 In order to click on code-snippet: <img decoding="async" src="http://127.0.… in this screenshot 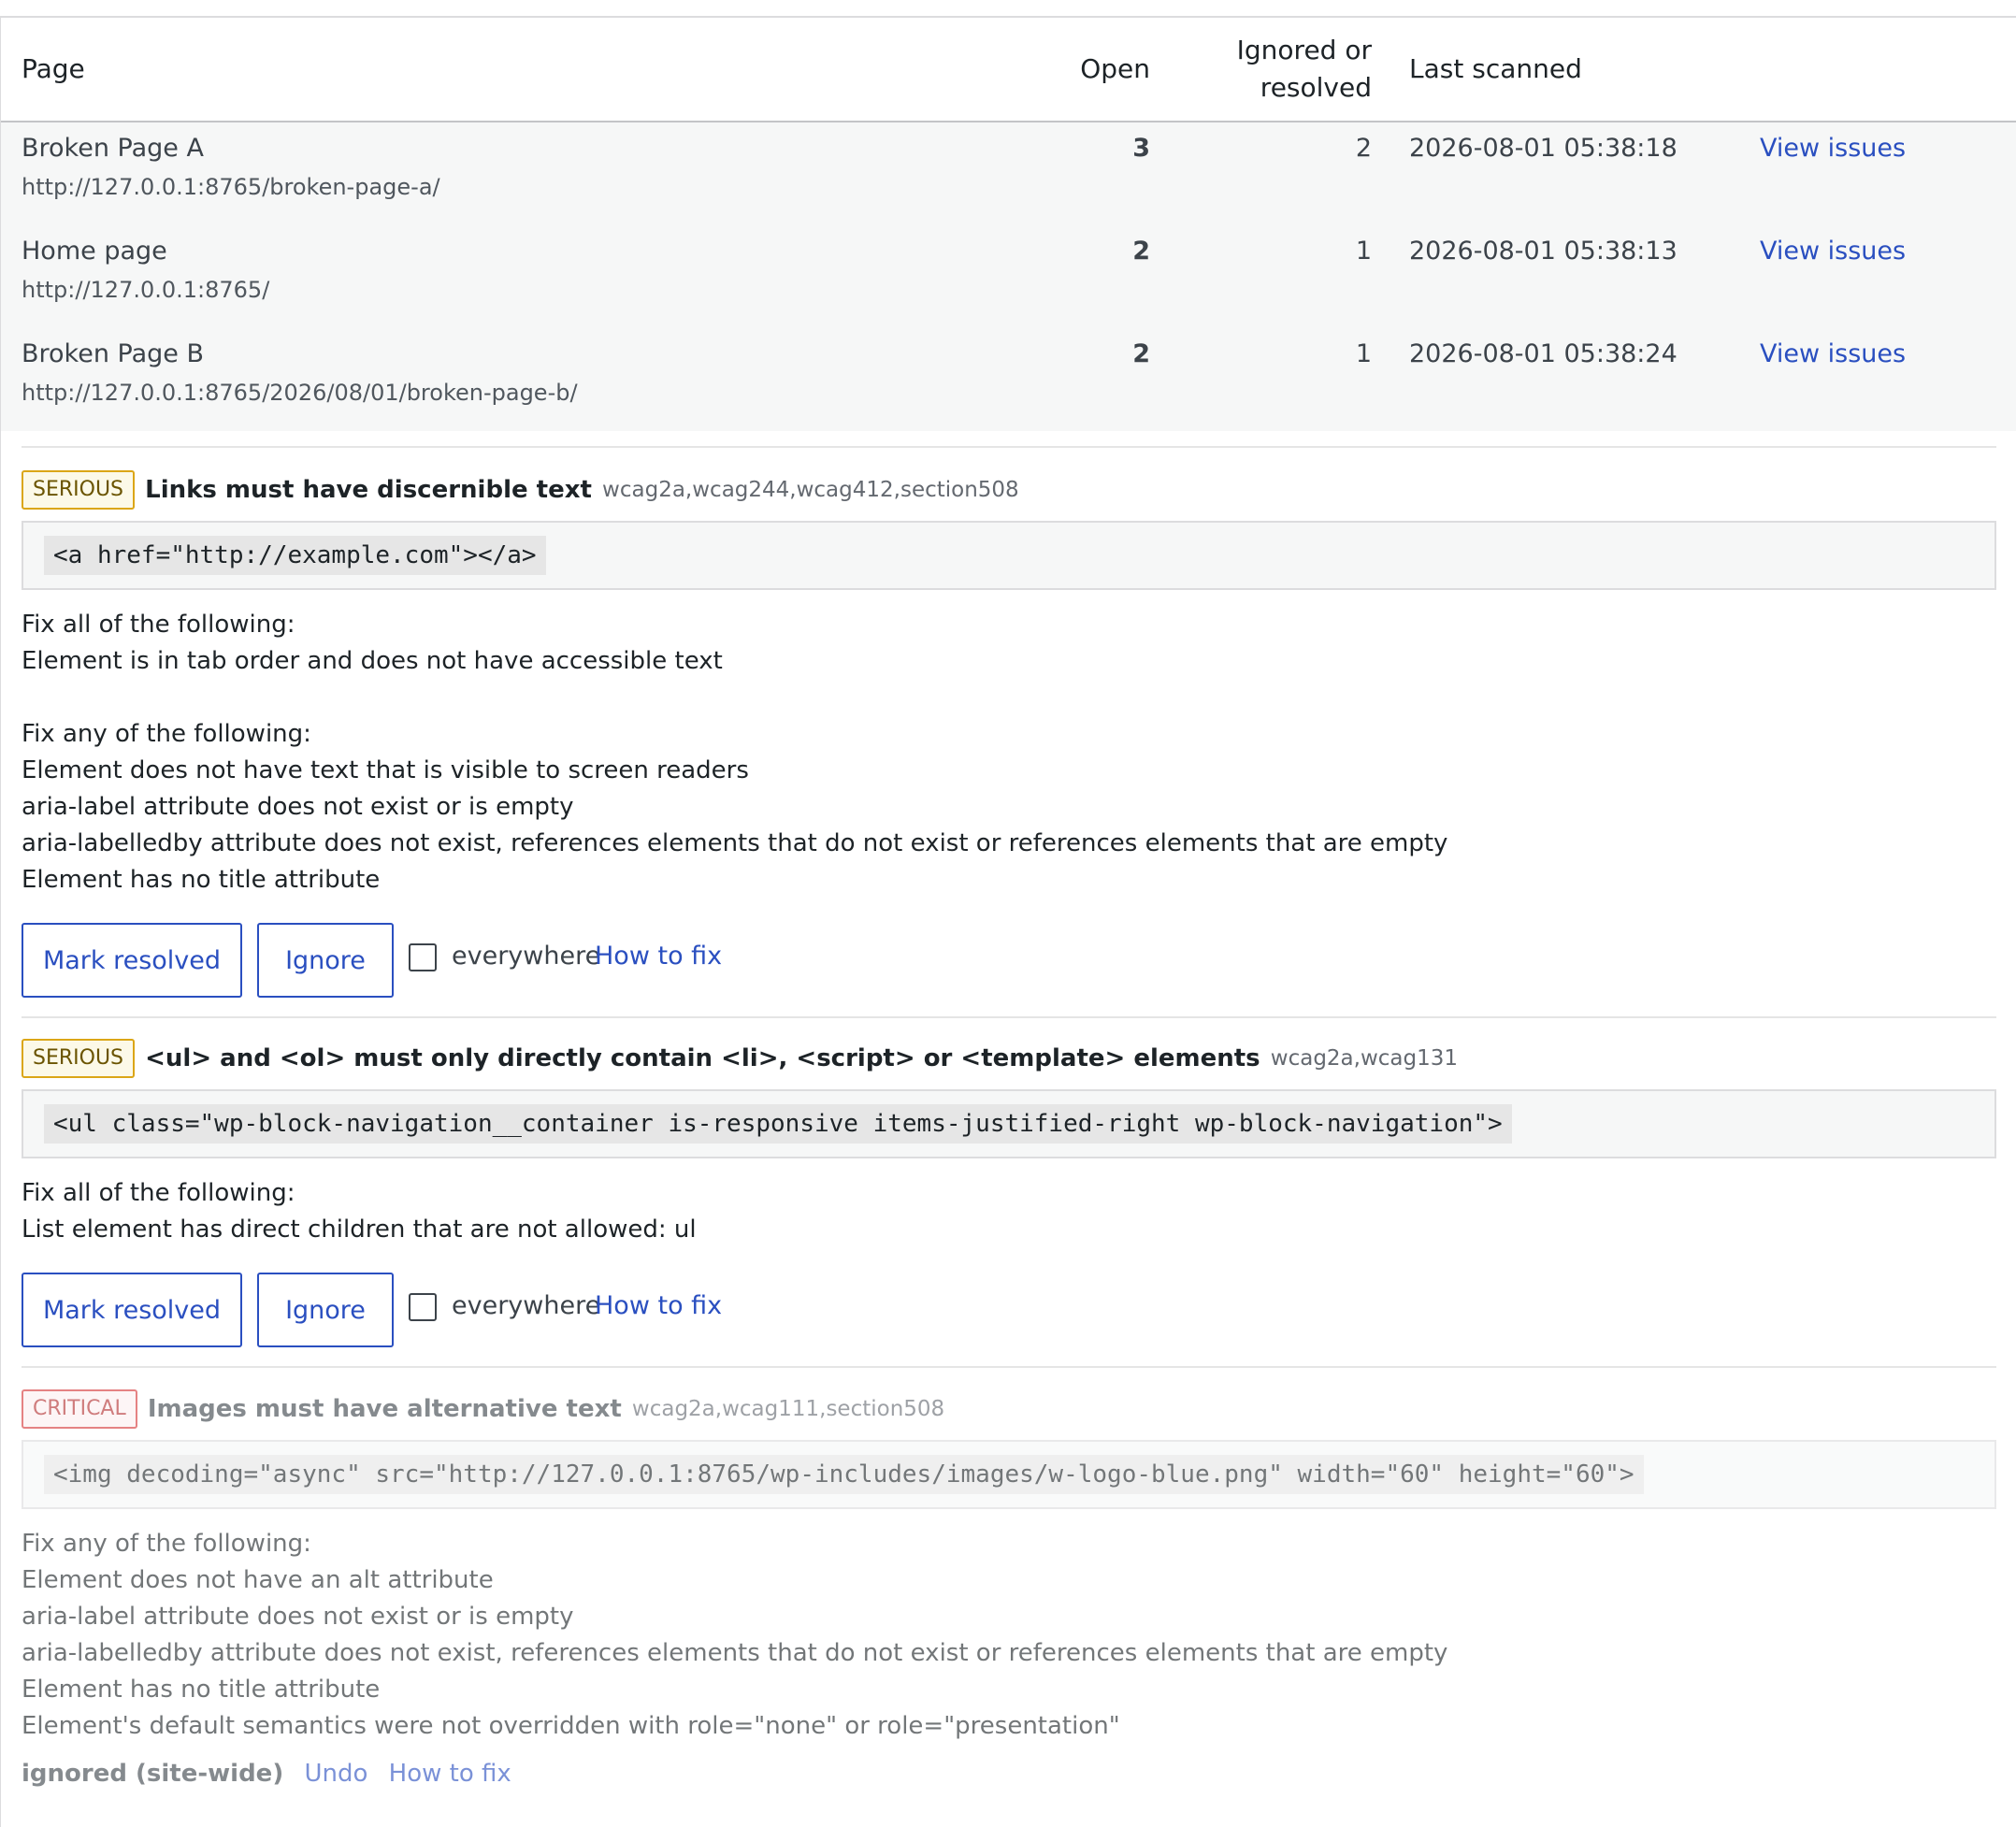, I will do `click(844, 1474)`.